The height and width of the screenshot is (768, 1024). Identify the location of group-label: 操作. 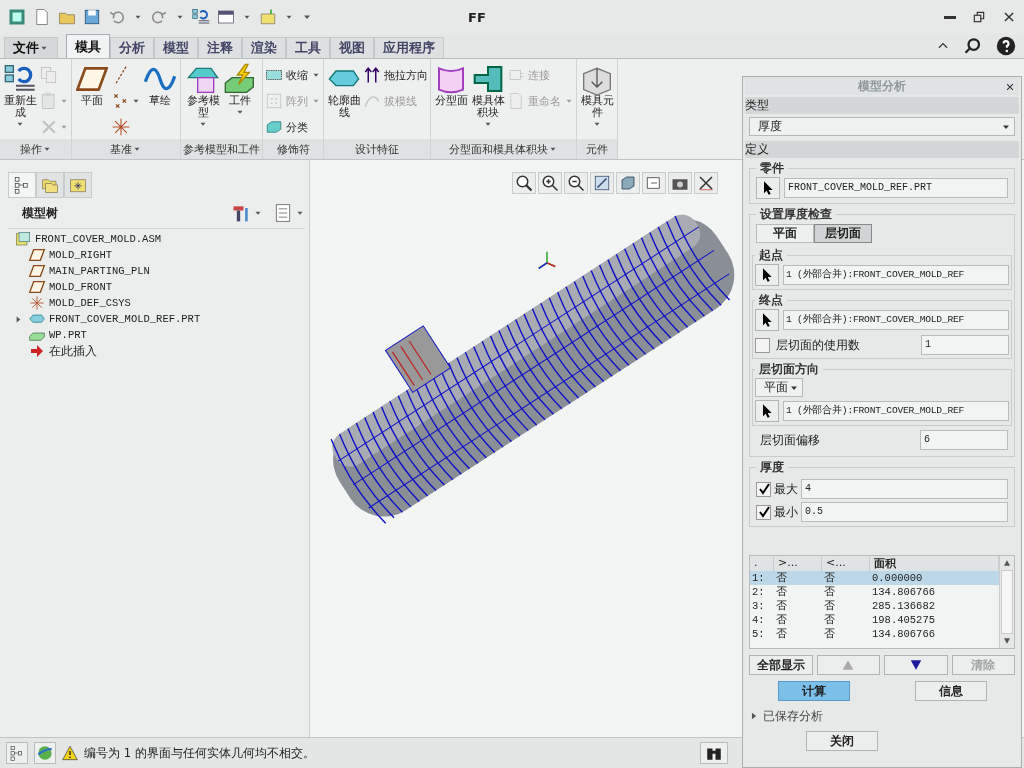
(35, 149).